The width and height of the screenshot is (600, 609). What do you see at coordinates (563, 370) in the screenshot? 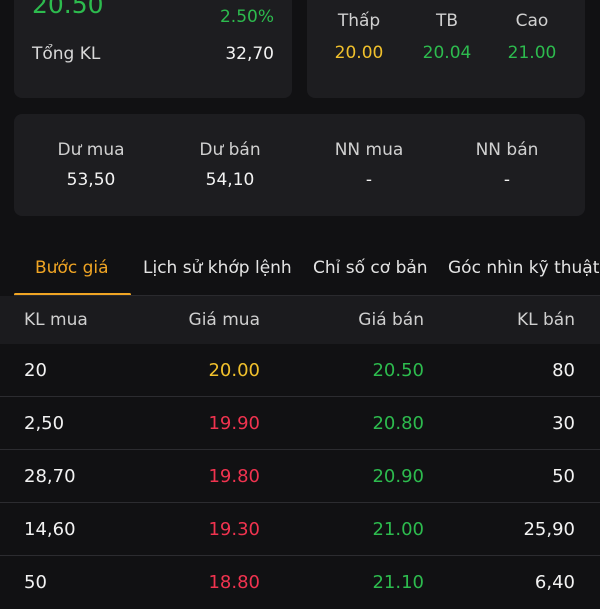
I see `sell-volume-cell: 80` at bounding box center [563, 370].